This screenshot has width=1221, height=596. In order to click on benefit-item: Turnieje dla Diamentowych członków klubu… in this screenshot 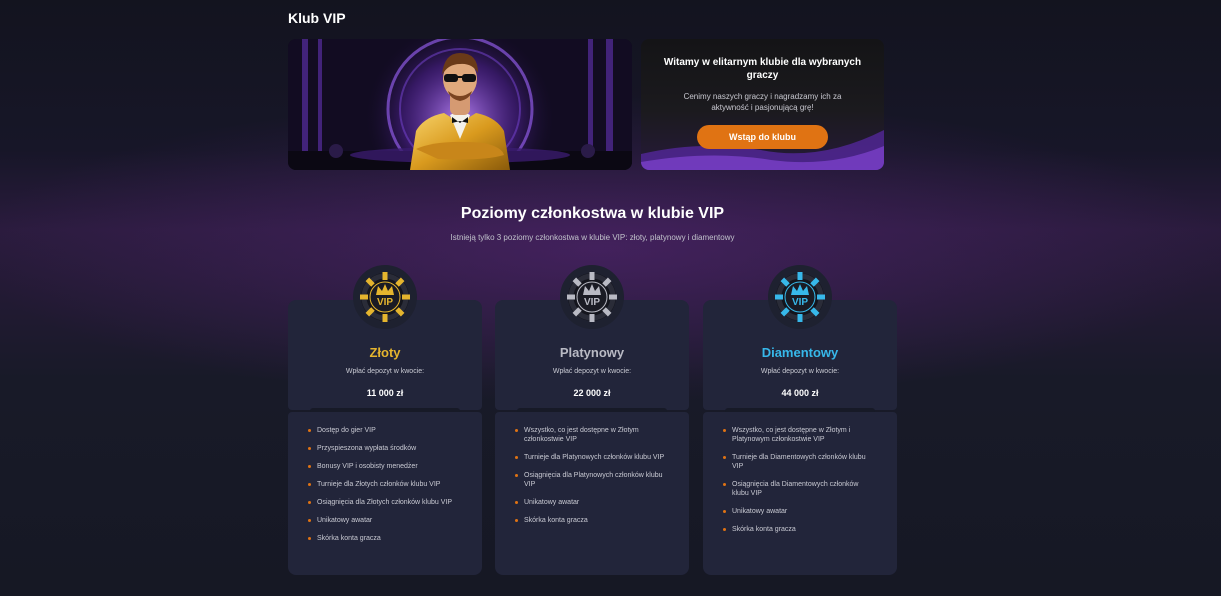, I will do `click(799, 462)`.